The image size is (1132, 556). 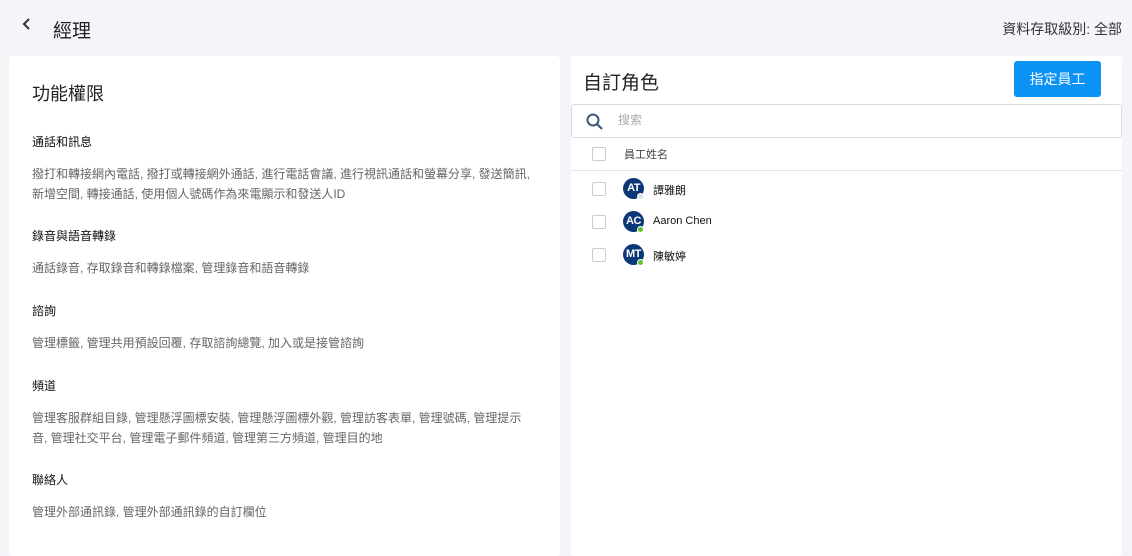 What do you see at coordinates (594, 121) in the screenshot?
I see `search-icon` at bounding box center [594, 121].